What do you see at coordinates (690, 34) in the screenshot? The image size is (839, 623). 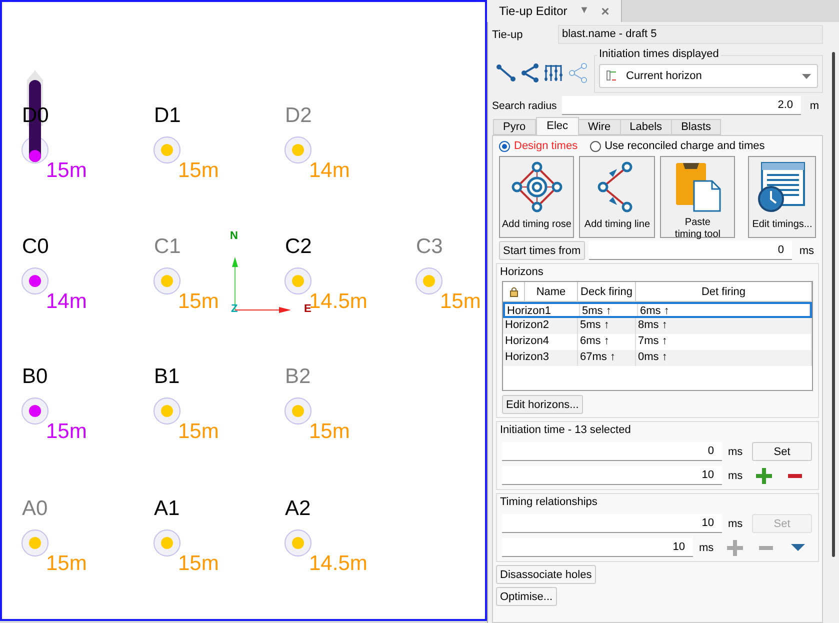 I see `input-field: blast.name - draft 5` at bounding box center [690, 34].